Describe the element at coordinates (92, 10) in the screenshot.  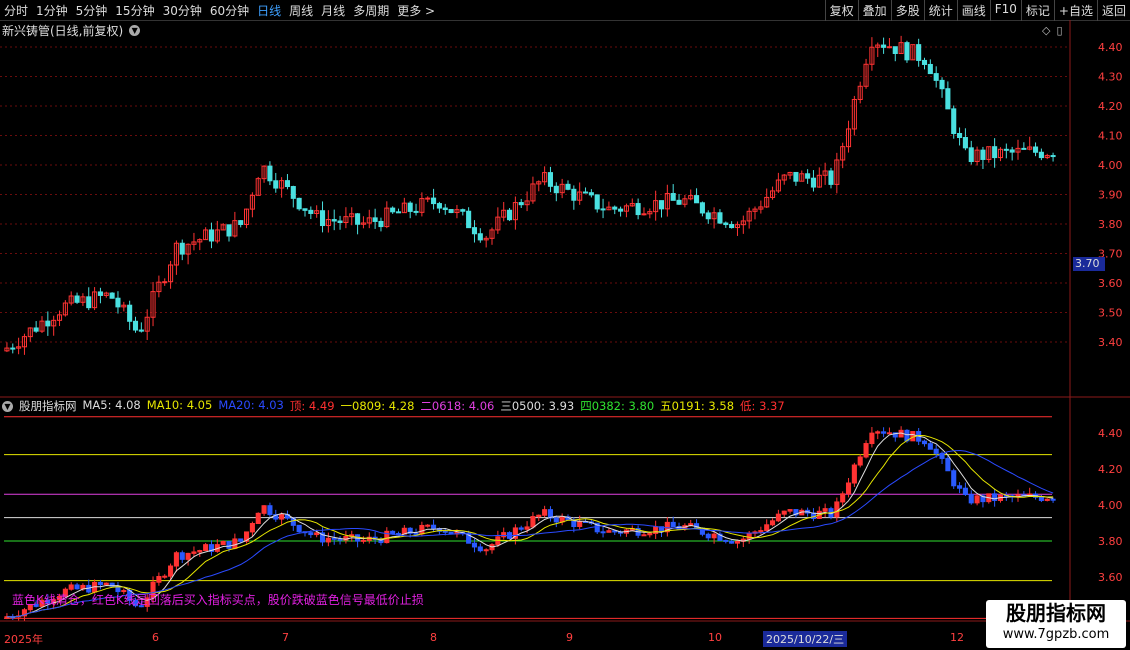
I see `period-tab-2: 5分钟` at that location.